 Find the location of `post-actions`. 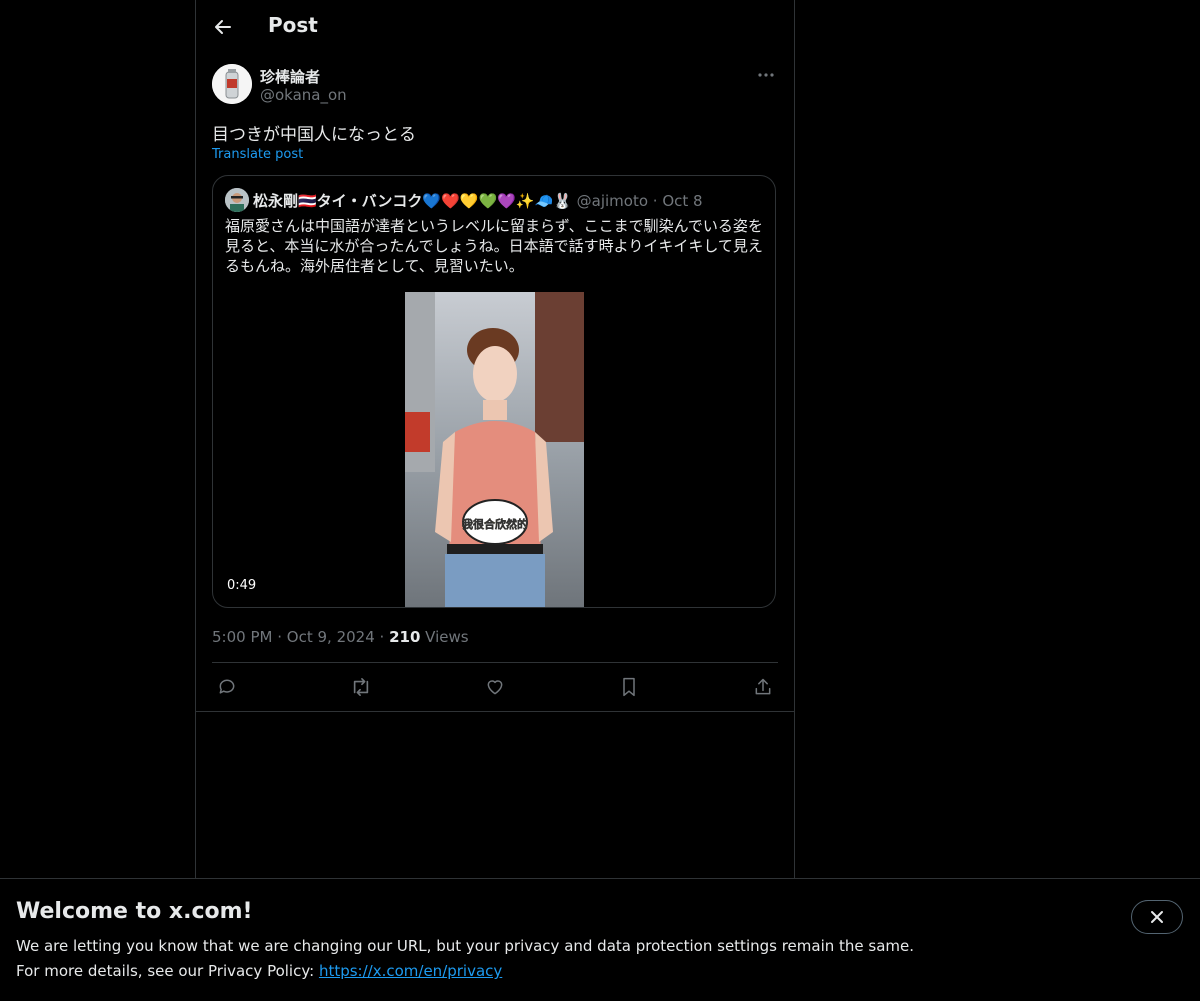

post-actions is located at coordinates (495, 687).